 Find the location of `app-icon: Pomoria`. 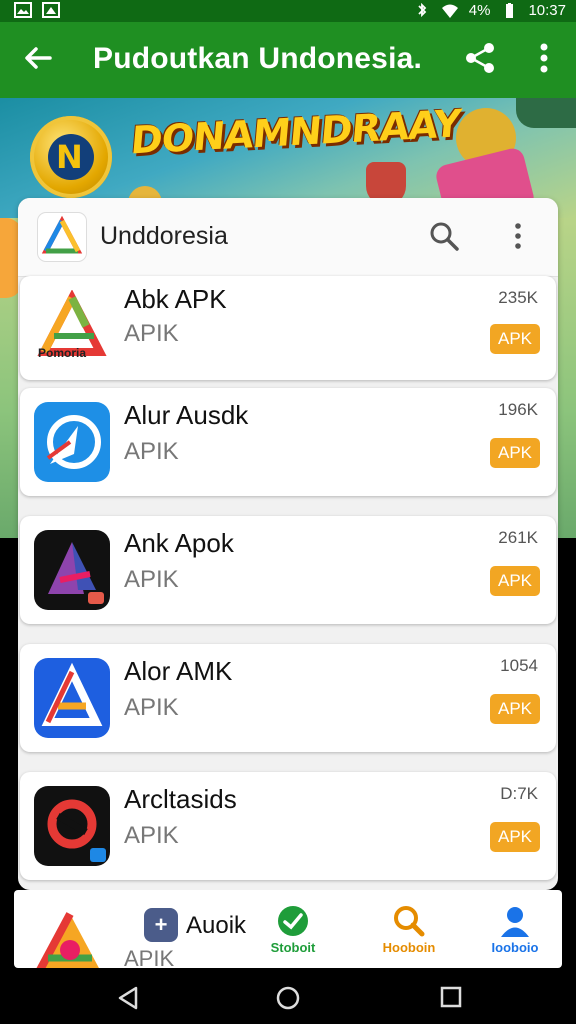

app-icon: Pomoria is located at coordinates (72, 330).